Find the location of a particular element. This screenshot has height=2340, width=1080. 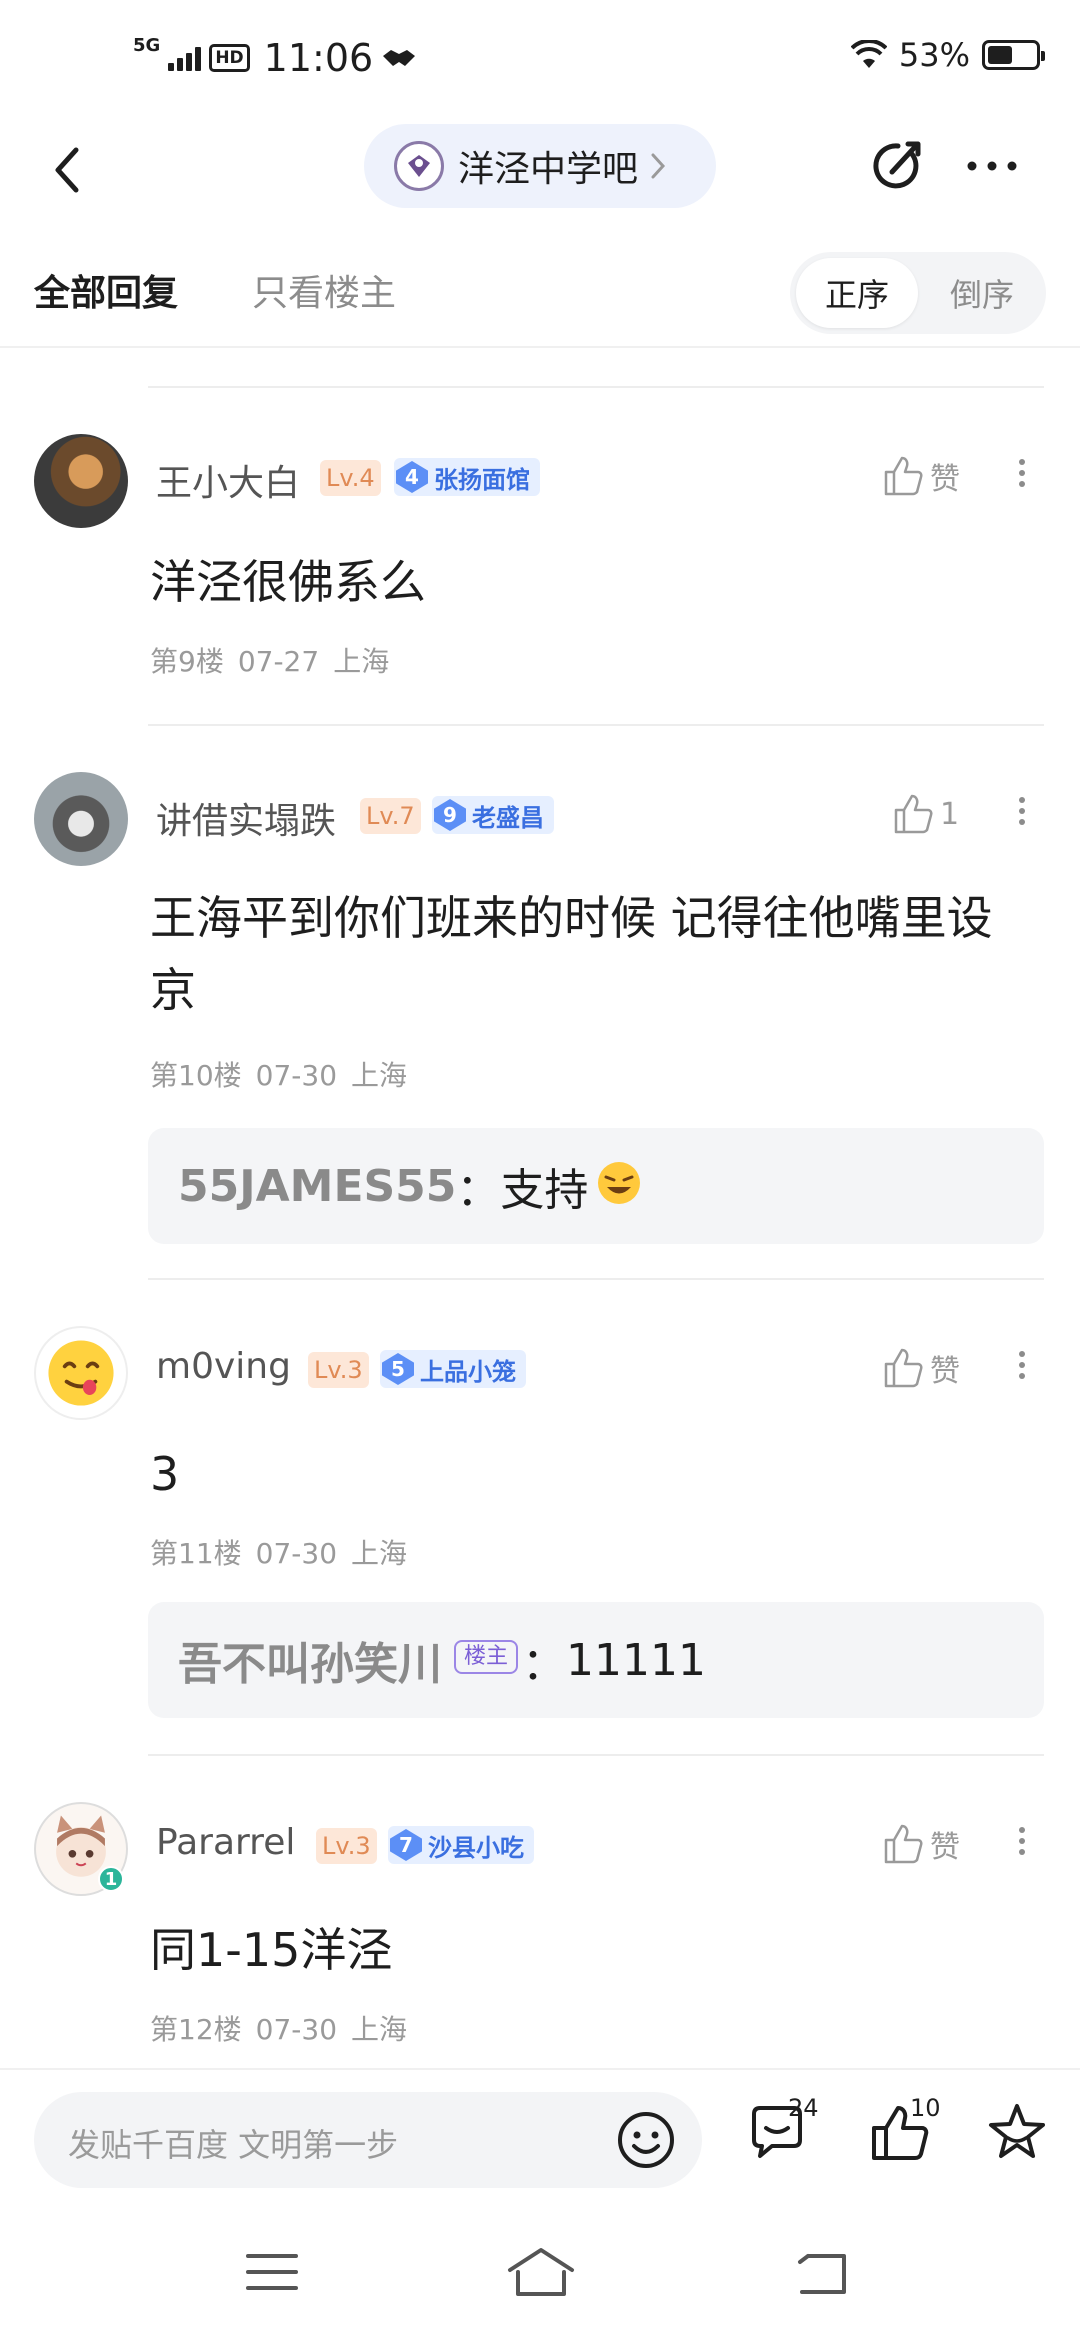

sub-reply: 吾不叫孙笑川 楼主 ： 11111 is located at coordinates (596, 1660).